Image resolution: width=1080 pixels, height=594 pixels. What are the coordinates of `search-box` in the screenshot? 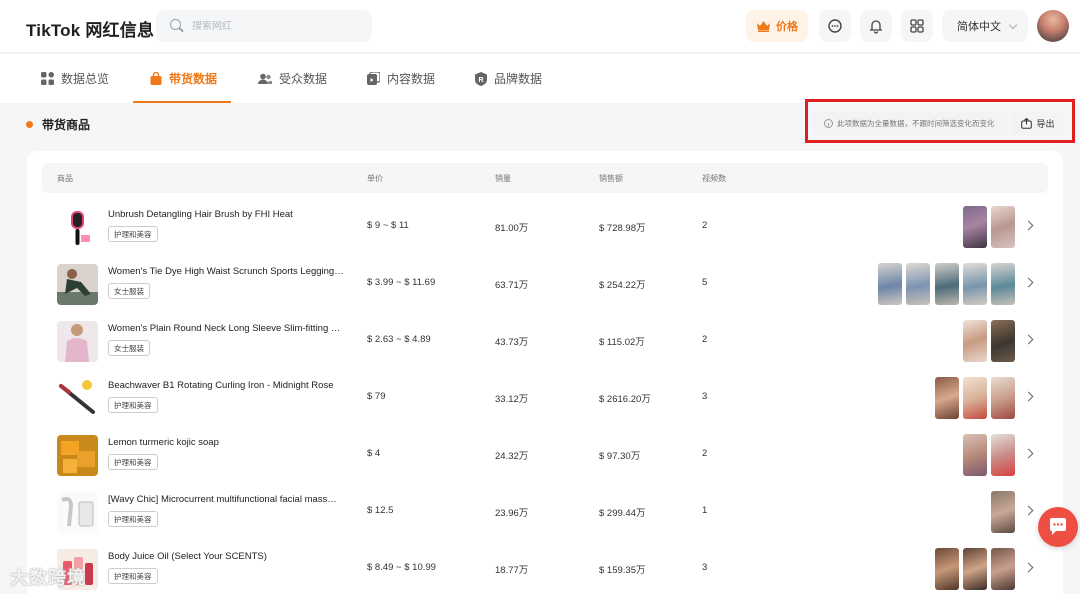 It's located at (264, 26).